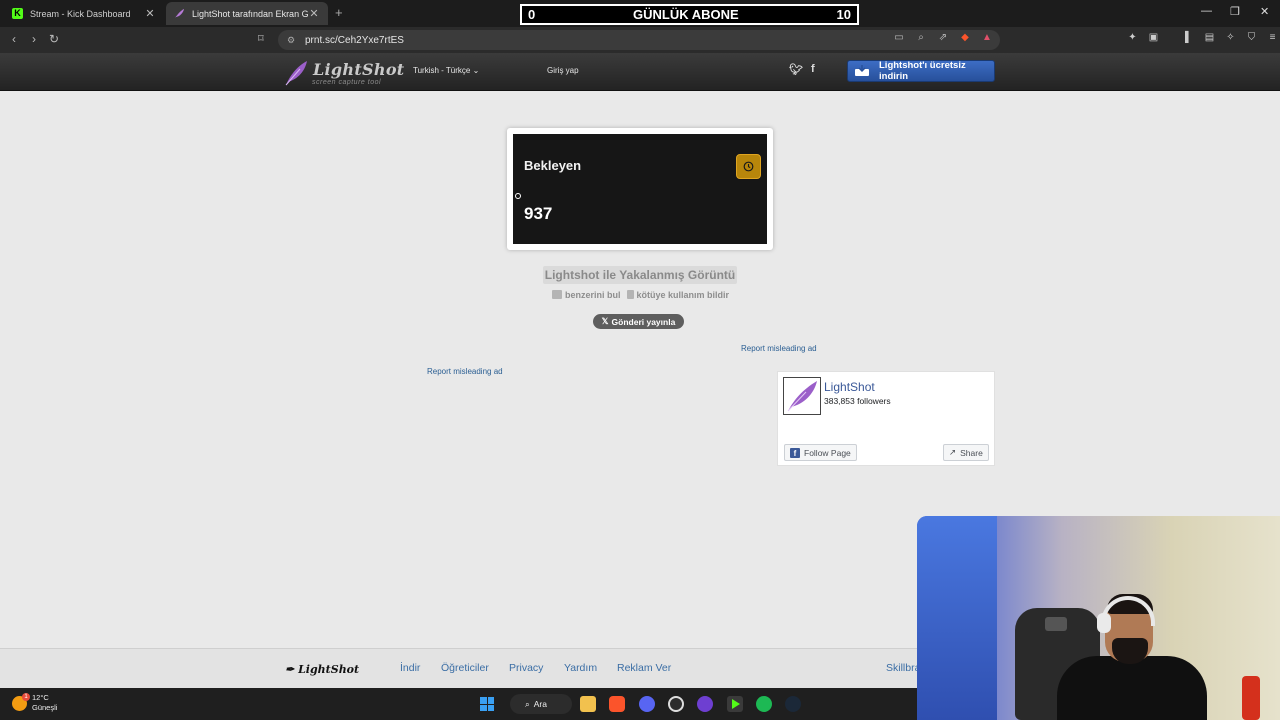 Image resolution: width=1280 pixels, height=720 pixels. I want to click on post-on-x-button: 𝕏 Gönderi yayınla, so click(638, 321).